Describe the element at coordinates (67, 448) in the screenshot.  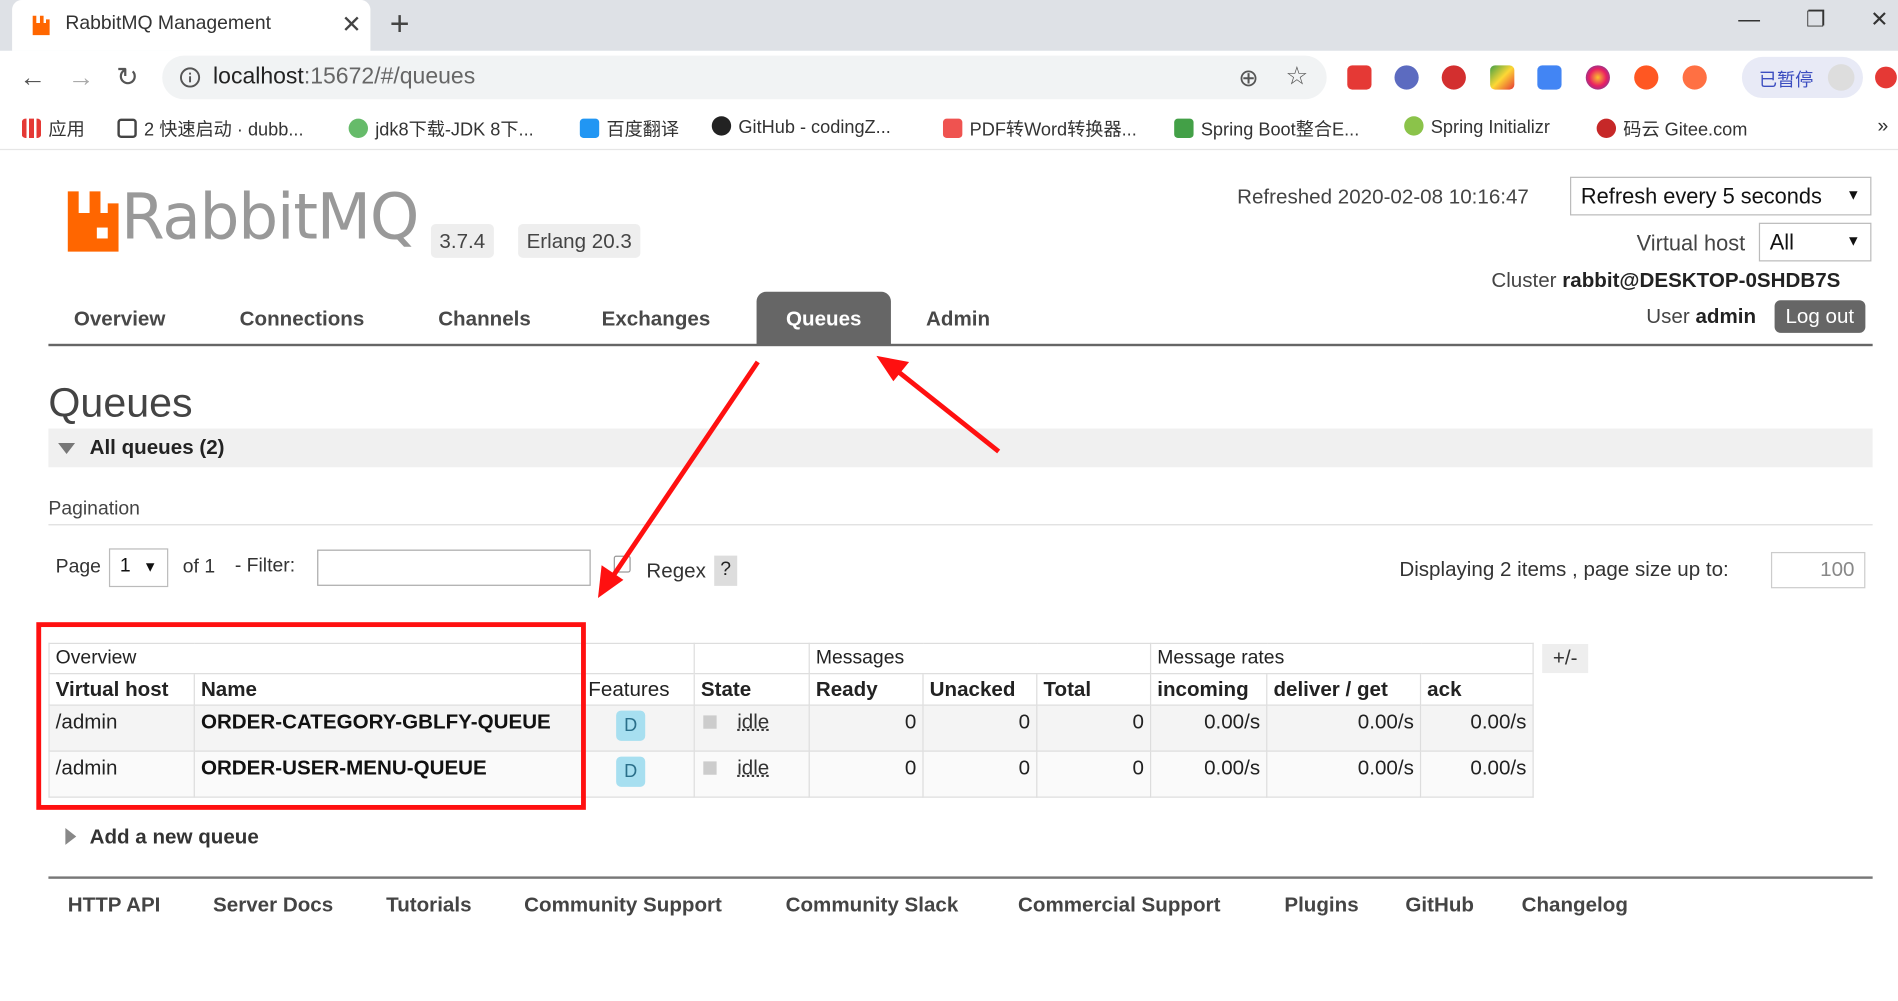
I see `collapse-triangle-icon` at that location.